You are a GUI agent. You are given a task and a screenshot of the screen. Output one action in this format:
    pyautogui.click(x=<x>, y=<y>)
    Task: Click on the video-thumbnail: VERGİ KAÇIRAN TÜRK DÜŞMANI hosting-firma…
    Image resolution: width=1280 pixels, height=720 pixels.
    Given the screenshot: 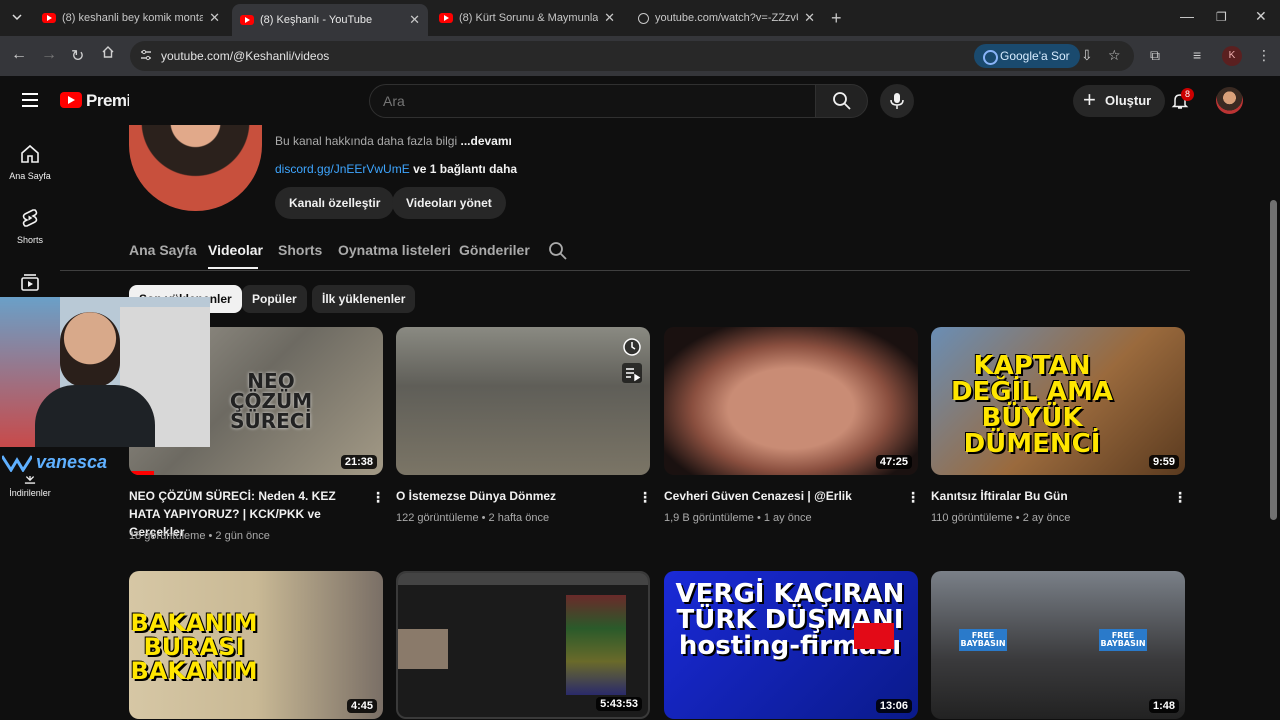 What is the action you would take?
    pyautogui.click(x=791, y=645)
    